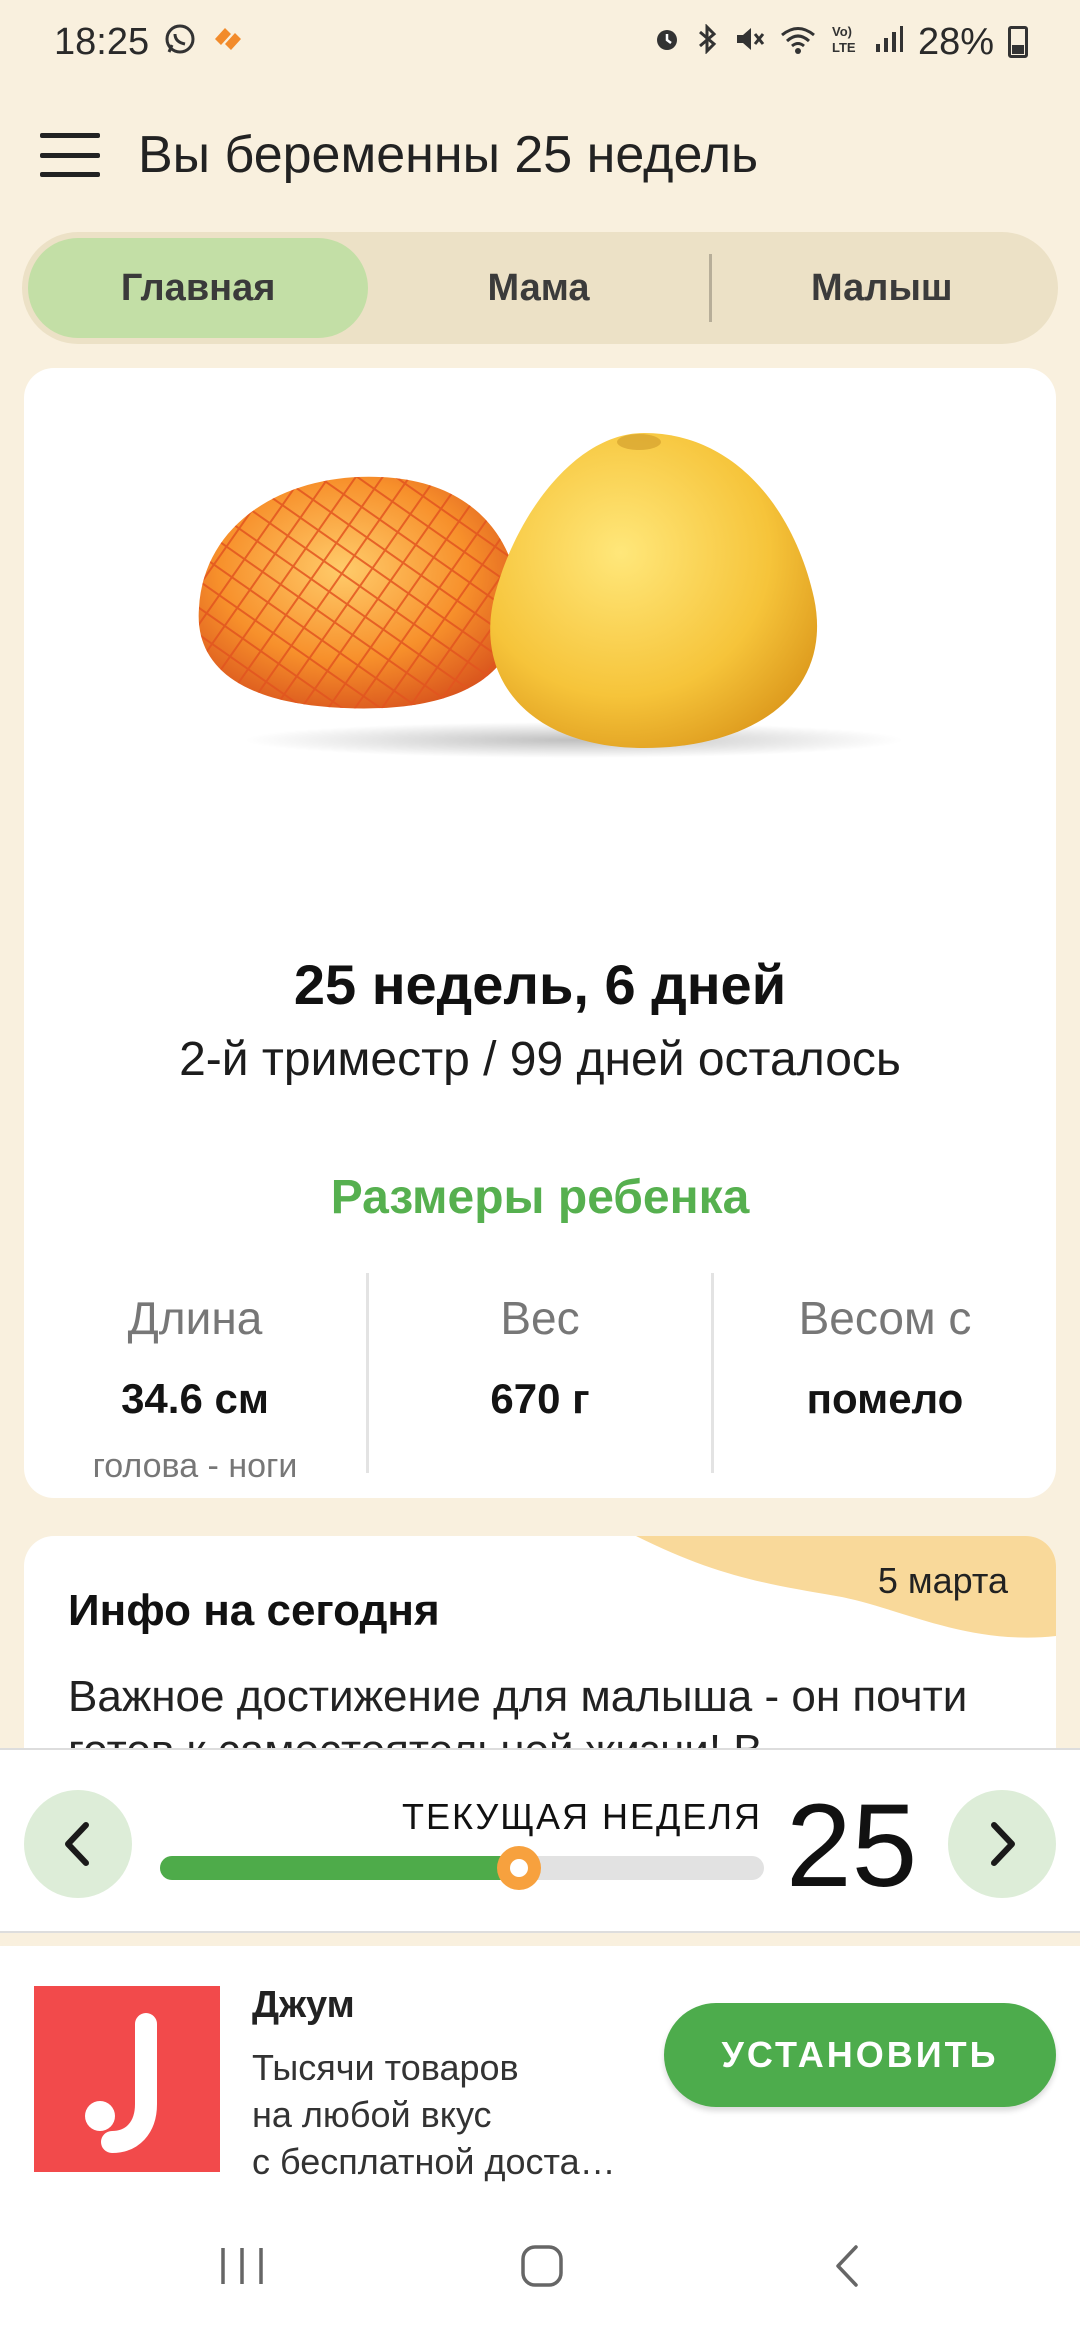 This screenshot has height=2340, width=1080. I want to click on status-right: Vo) LTE 28%, so click(840, 42).